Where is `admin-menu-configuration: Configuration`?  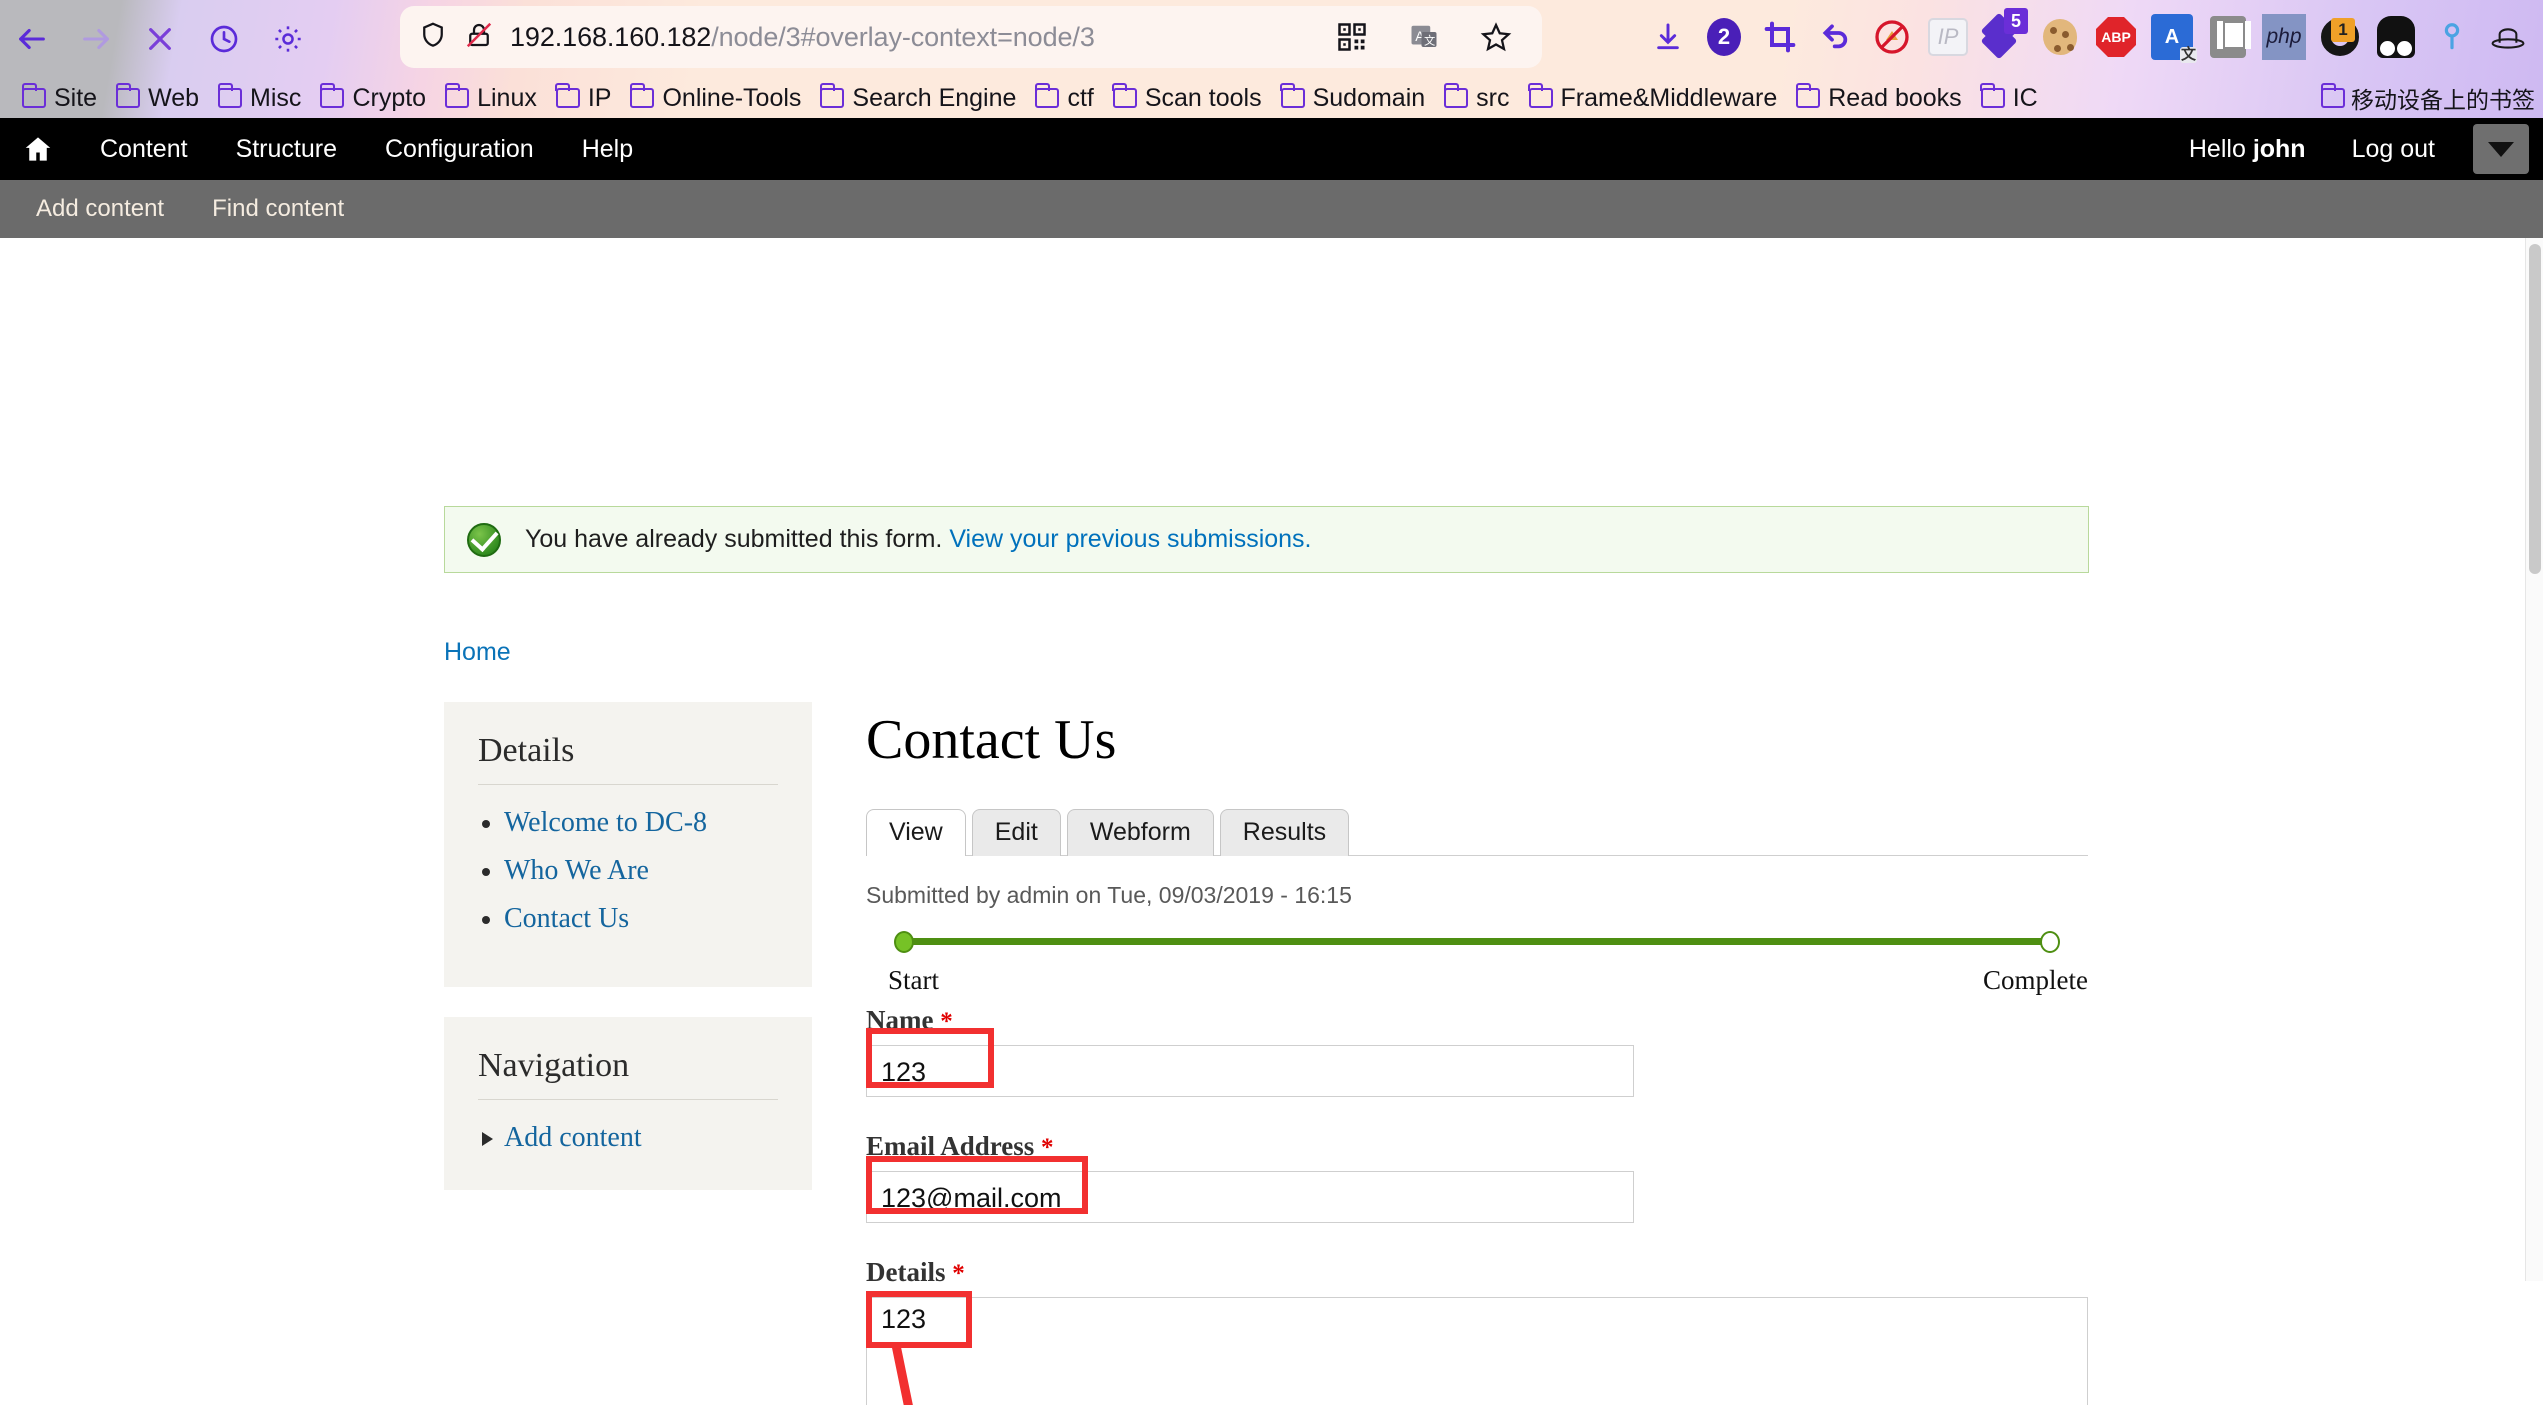 admin-menu-configuration: Configuration is located at coordinates (459, 149).